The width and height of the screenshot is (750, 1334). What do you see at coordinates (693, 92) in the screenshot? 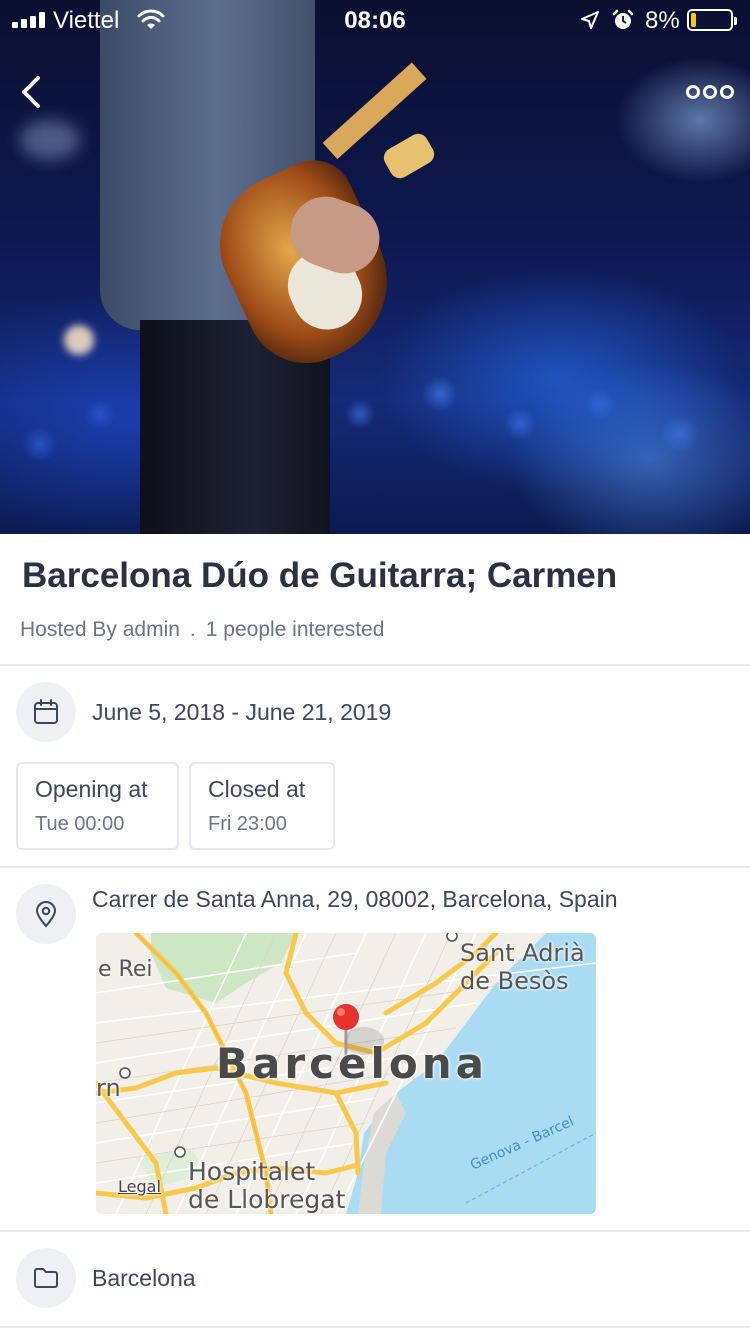
I see `more-dots-icon` at bounding box center [693, 92].